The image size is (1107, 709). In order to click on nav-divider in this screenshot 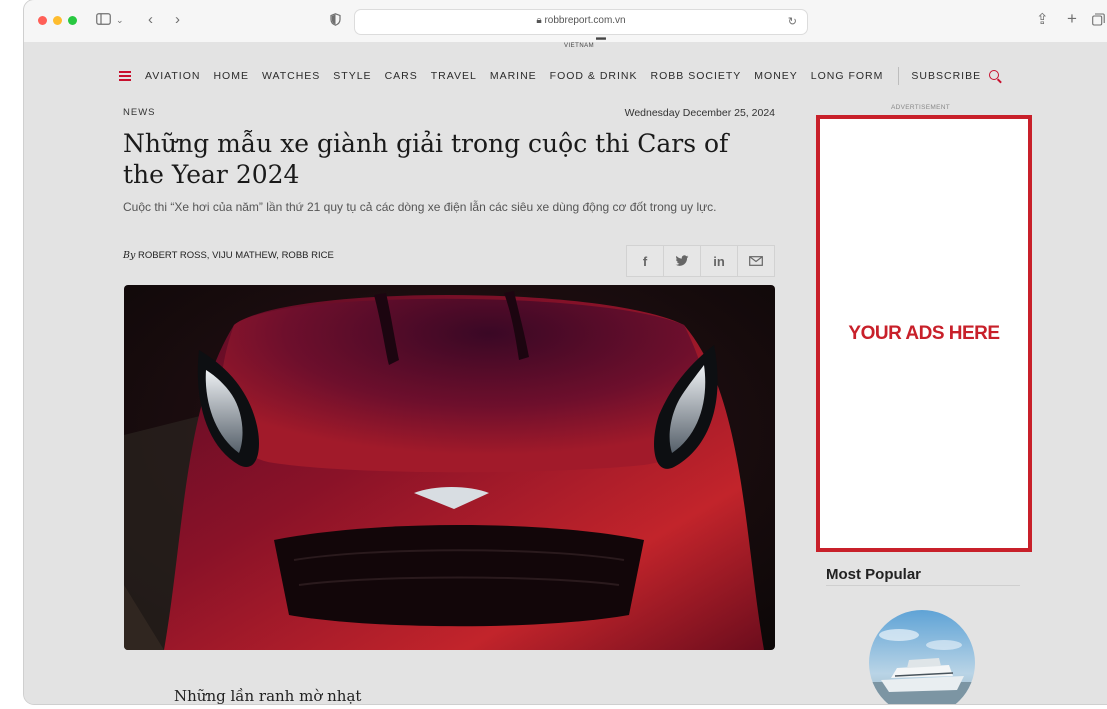, I will do `click(899, 76)`.